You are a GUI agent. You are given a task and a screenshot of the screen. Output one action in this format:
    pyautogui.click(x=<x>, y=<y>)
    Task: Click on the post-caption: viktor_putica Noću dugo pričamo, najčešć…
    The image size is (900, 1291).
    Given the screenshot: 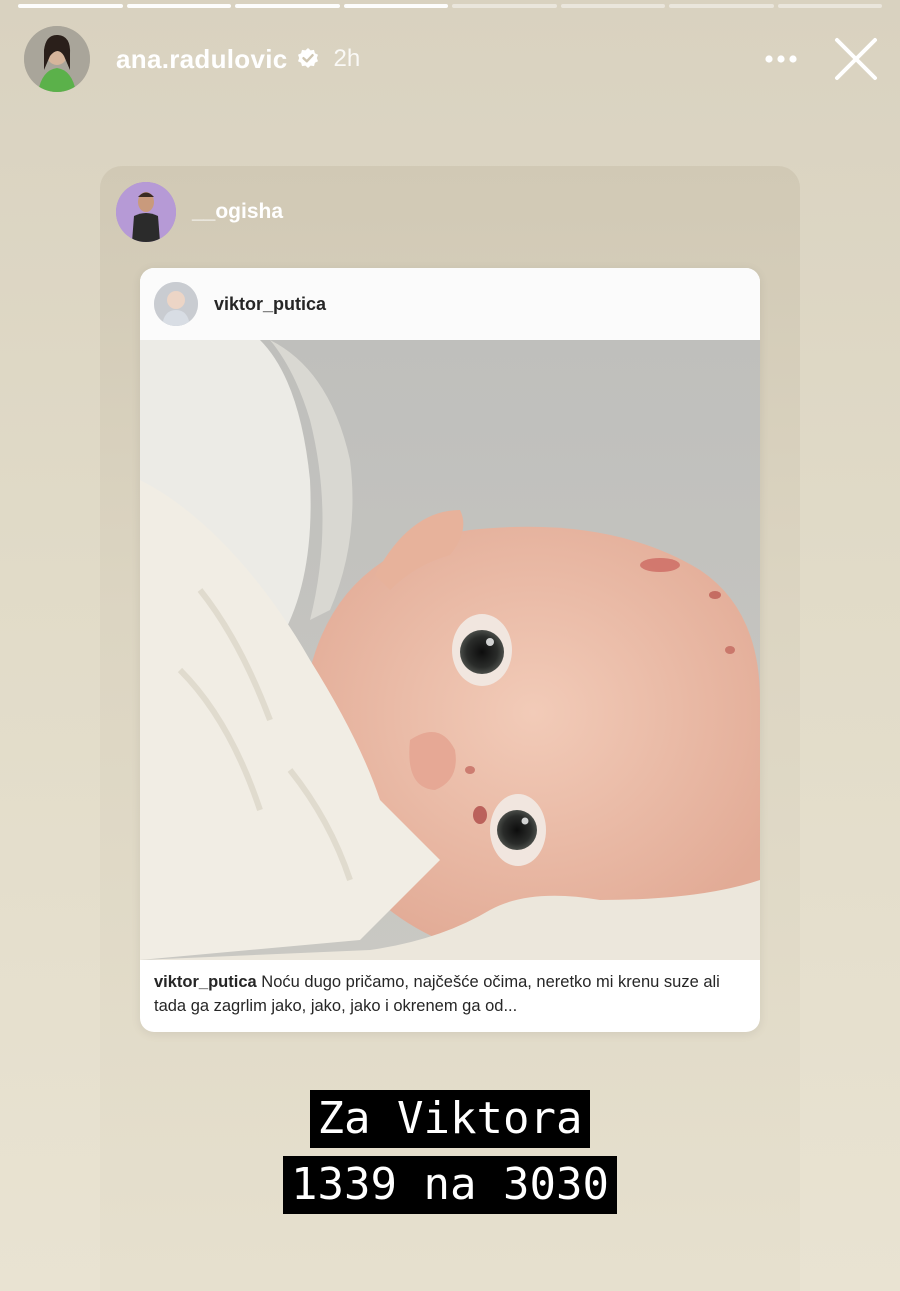 What is the action you would take?
    pyautogui.click(x=450, y=989)
    